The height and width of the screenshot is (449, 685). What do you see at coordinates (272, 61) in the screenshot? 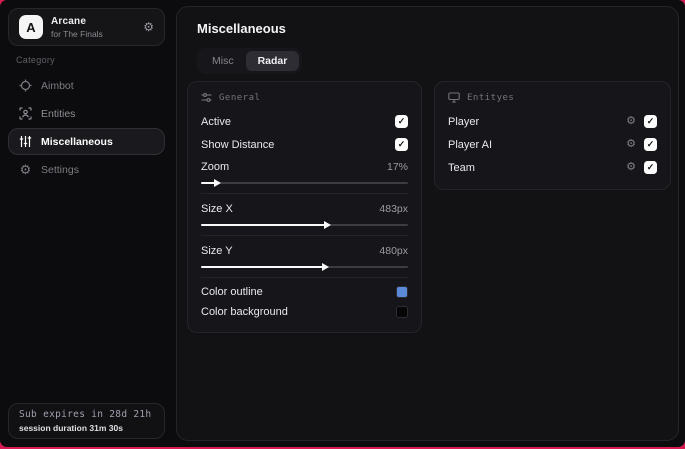
I see `tab-radar: Radar` at bounding box center [272, 61].